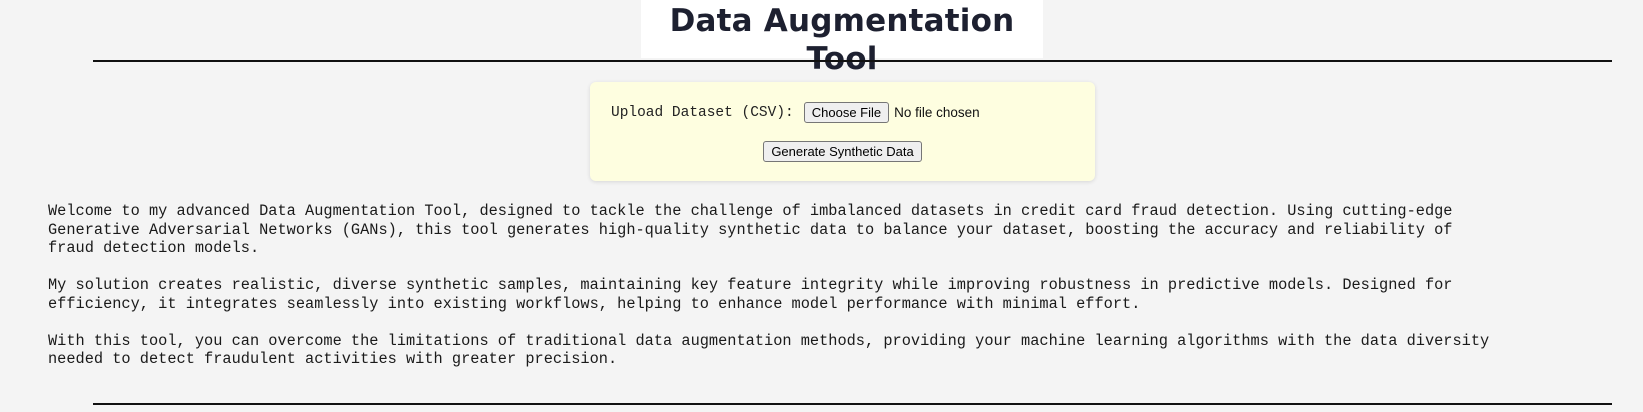  I want to click on page-title: Data Augmentation Tool, so click(842, 40).